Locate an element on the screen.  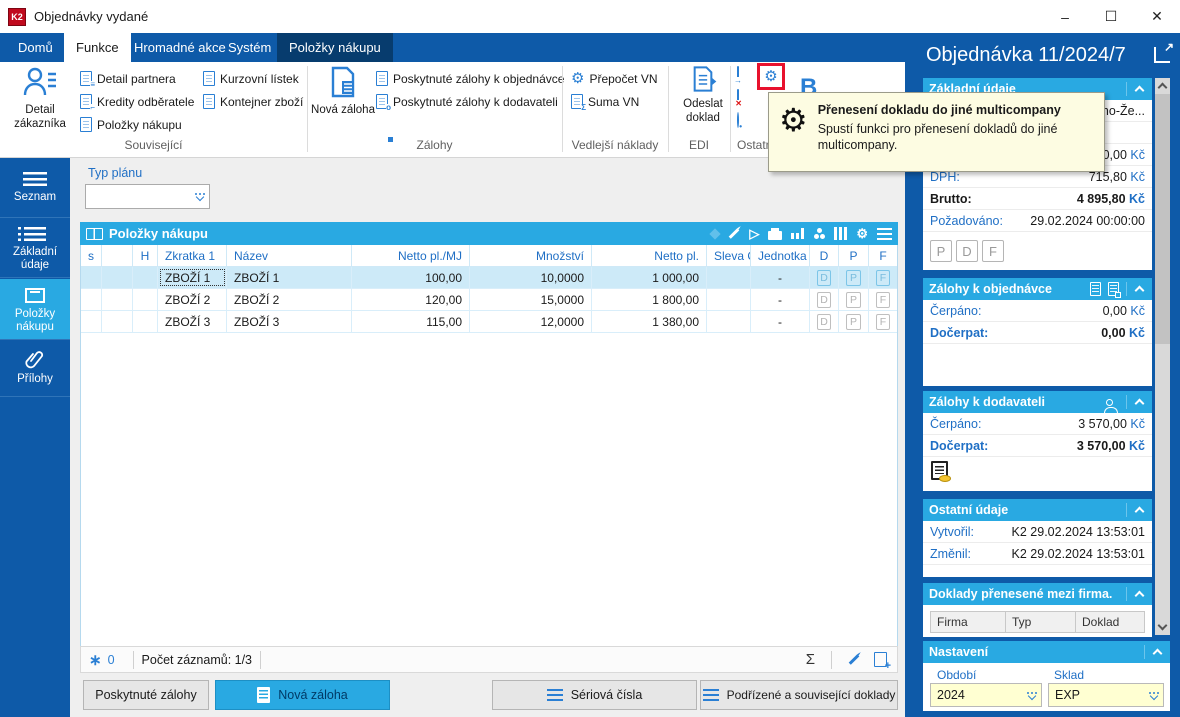
supplier-person-icon is located at coordinates (1111, 406).